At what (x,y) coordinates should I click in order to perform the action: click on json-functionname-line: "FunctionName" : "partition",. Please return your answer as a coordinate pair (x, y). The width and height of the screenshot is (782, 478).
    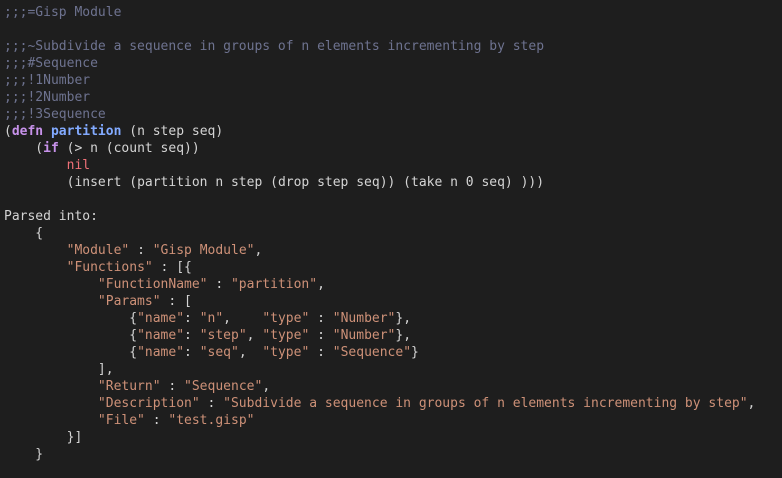
    Looking at the image, I should click on (211, 284).